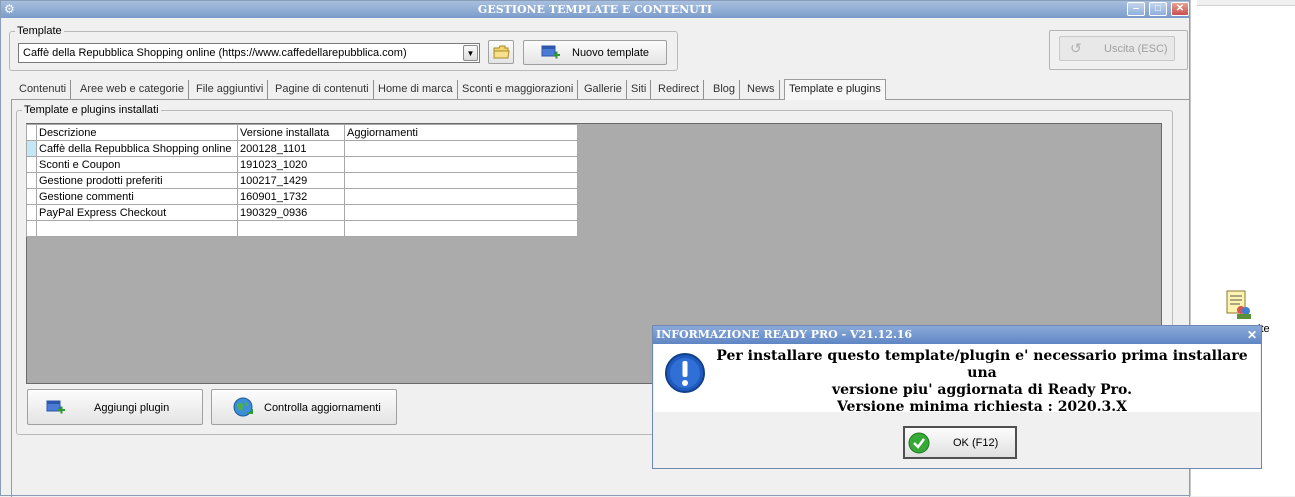 Image resolution: width=1295 pixels, height=497 pixels. What do you see at coordinates (137, 164) in the screenshot?
I see `table-cell: Sconti e Coupon` at bounding box center [137, 164].